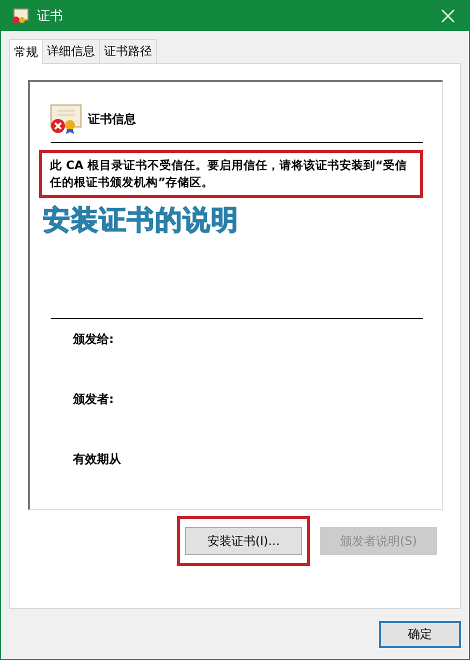 The width and height of the screenshot is (470, 660). Describe the element at coordinates (20, 16) in the screenshot. I see `certificate-icon` at that location.